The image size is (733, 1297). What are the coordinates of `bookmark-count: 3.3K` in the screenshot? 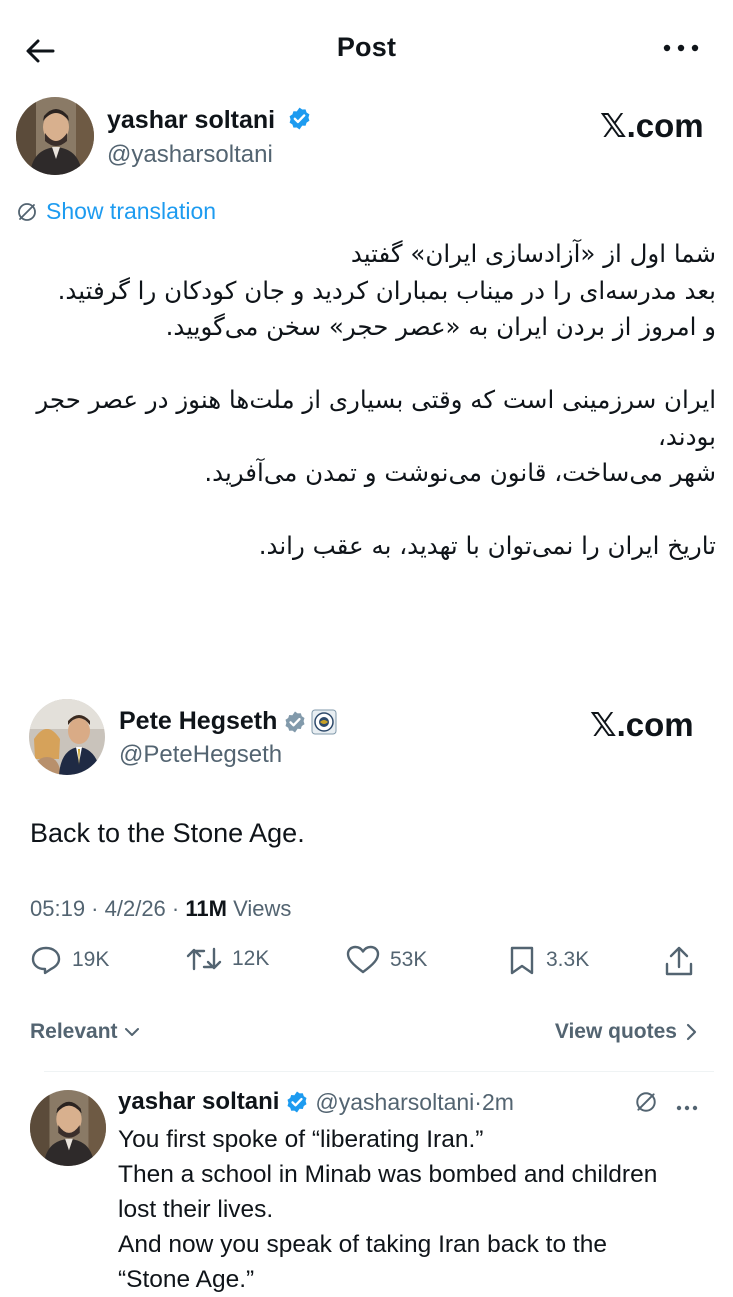 It's located at (568, 959).